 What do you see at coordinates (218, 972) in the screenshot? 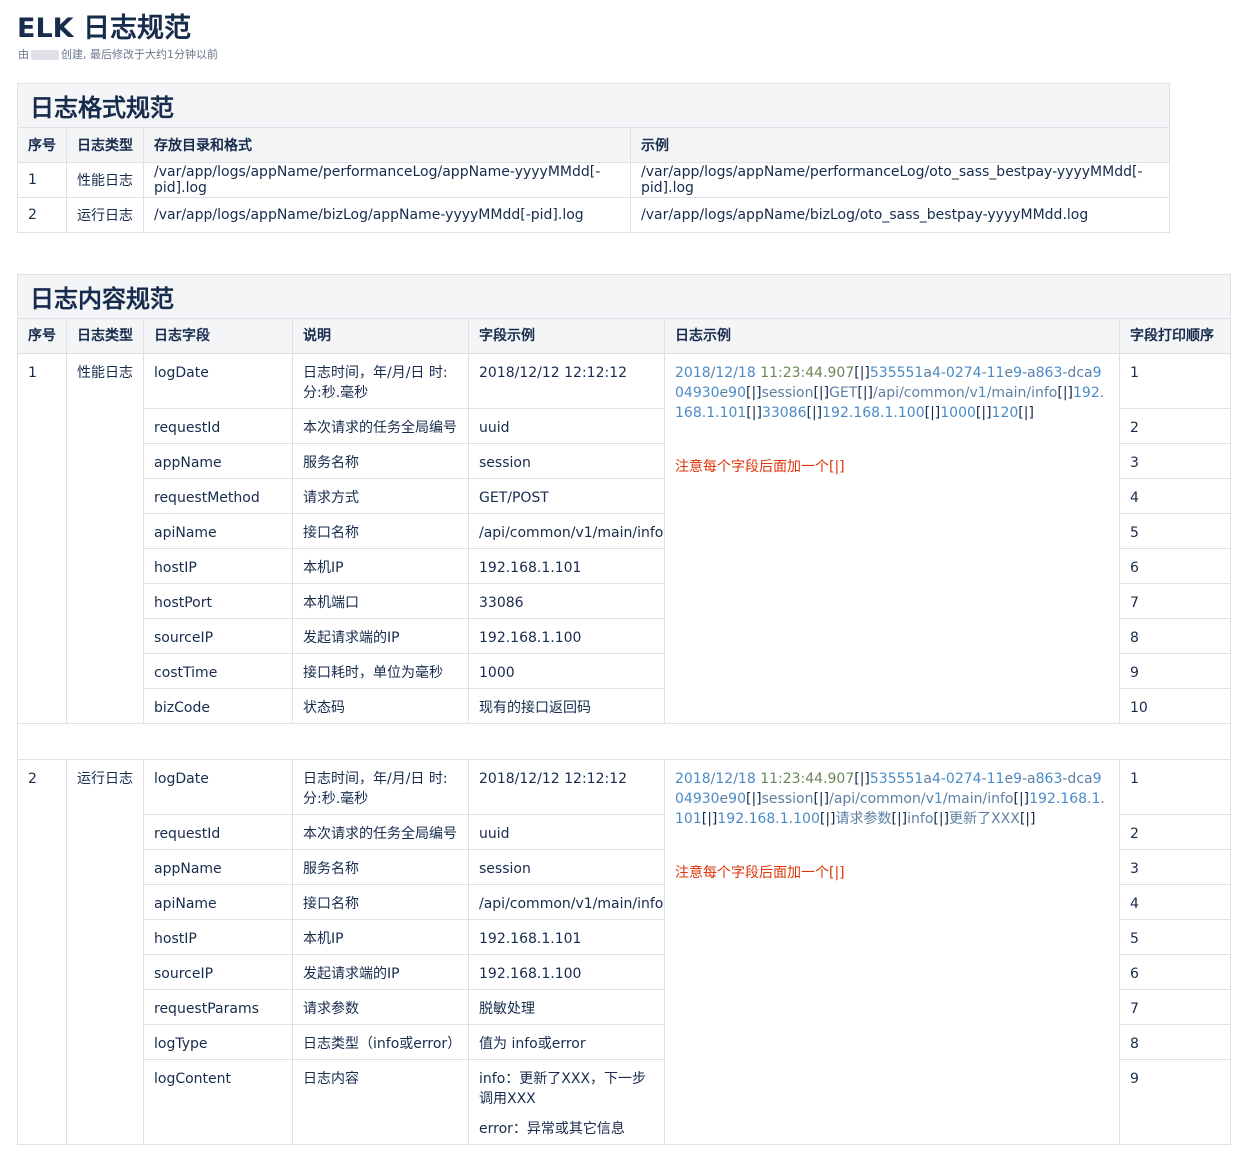
I see `field-name: sourceIP` at bounding box center [218, 972].